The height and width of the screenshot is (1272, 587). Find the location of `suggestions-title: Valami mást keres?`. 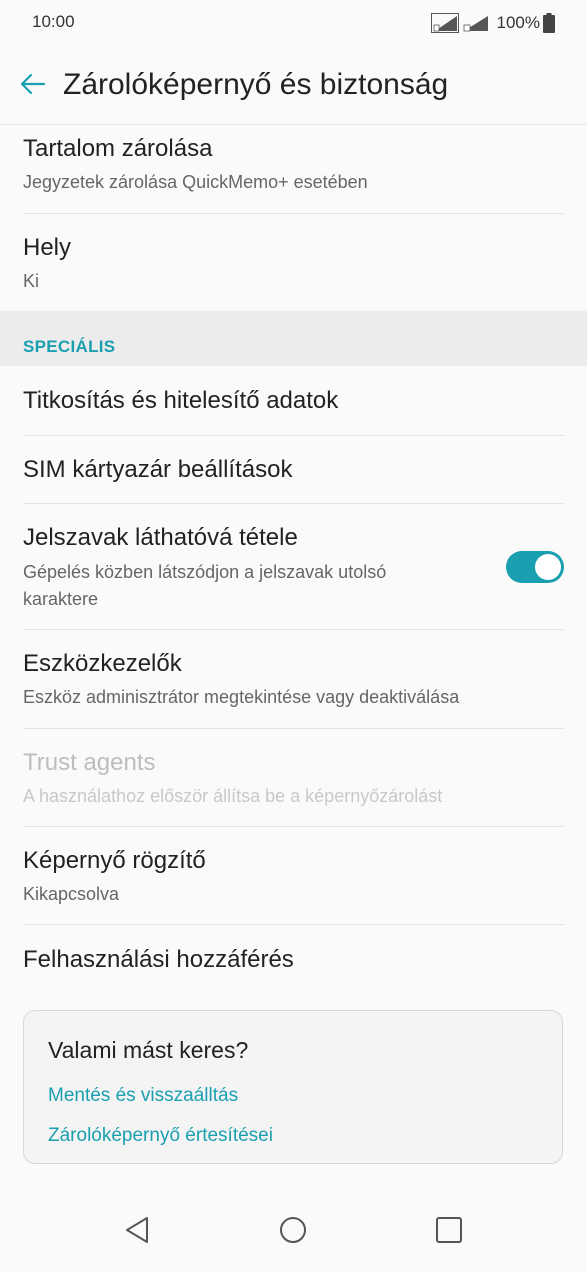

suggestions-title: Valami mást keres? is located at coordinates (148, 1050).